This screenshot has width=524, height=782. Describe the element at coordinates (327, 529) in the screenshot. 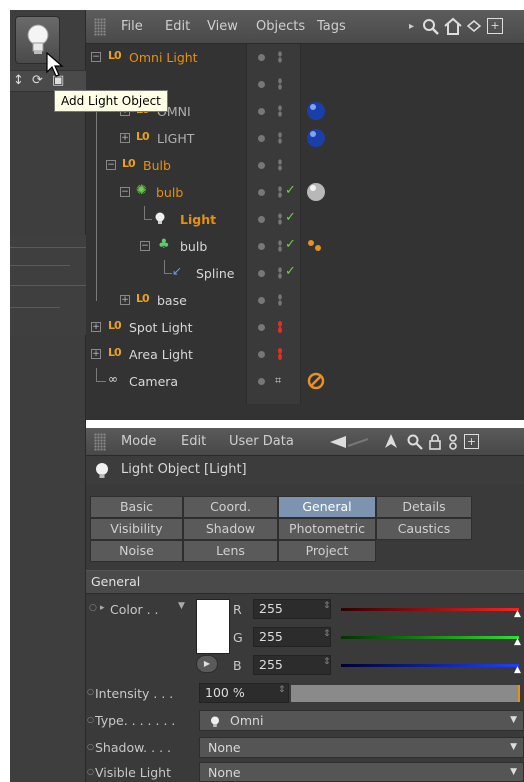

I see `tab-photometric: Photometric` at that location.